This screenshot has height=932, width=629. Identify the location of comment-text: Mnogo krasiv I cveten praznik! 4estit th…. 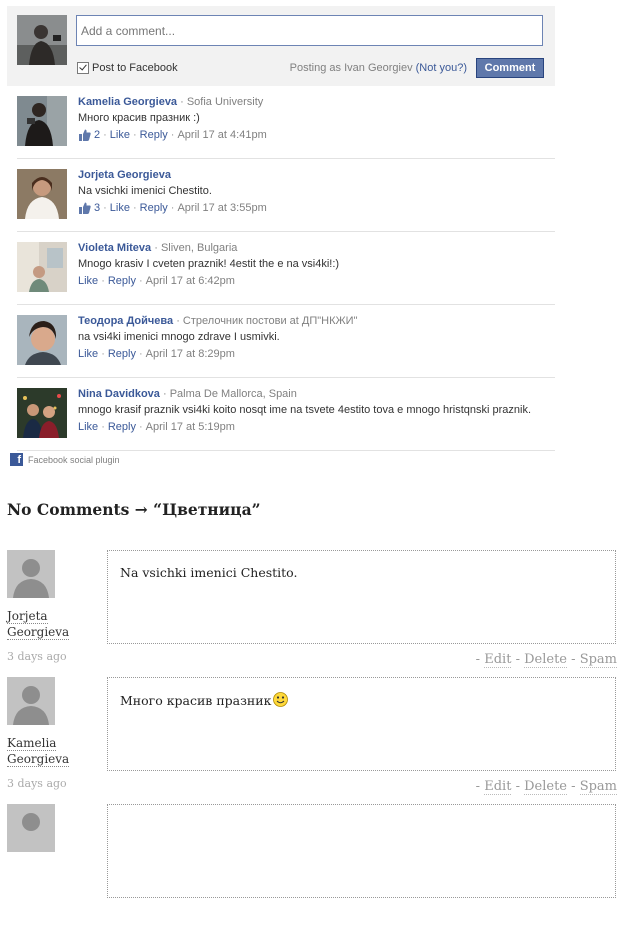
(209, 264).